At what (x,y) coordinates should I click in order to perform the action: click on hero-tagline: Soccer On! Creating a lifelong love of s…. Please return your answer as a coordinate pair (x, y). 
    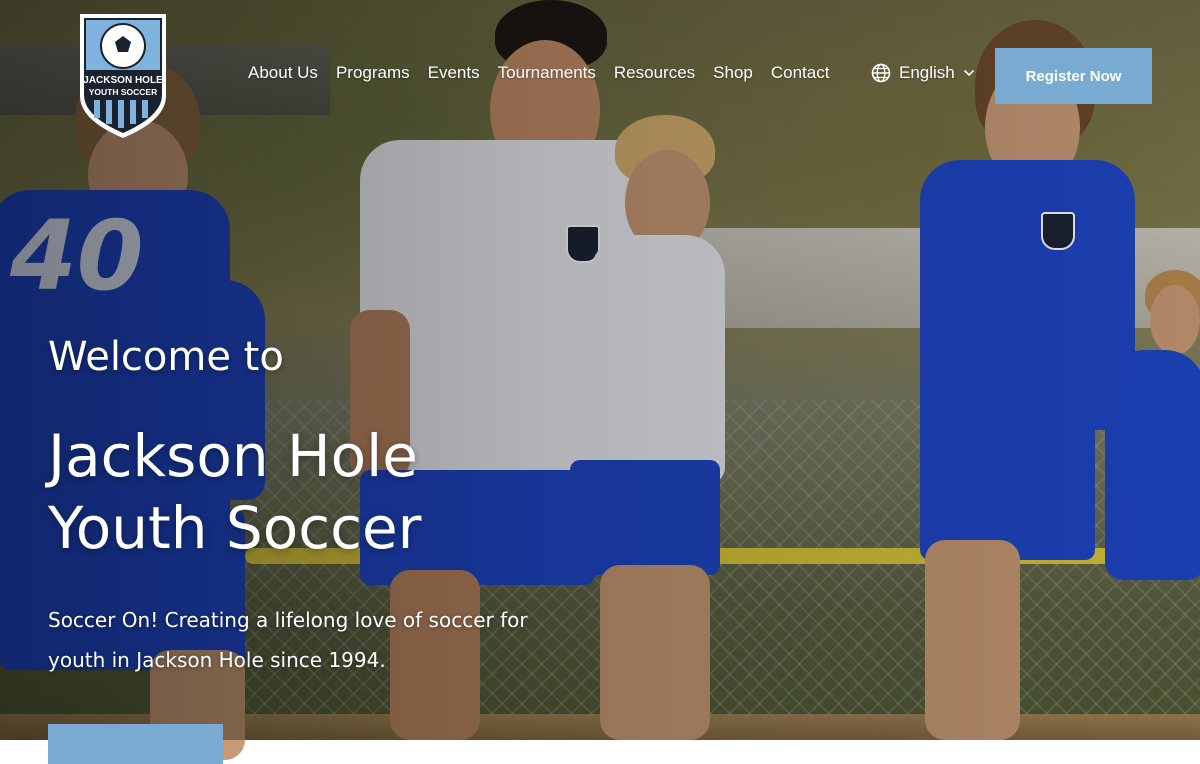
    Looking at the image, I should click on (288, 640).